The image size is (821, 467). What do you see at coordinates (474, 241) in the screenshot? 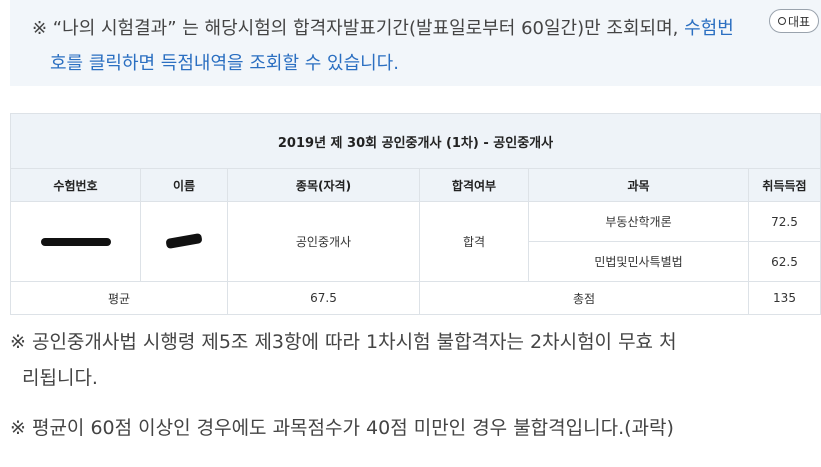
I see `result-cell: 합격` at bounding box center [474, 241].